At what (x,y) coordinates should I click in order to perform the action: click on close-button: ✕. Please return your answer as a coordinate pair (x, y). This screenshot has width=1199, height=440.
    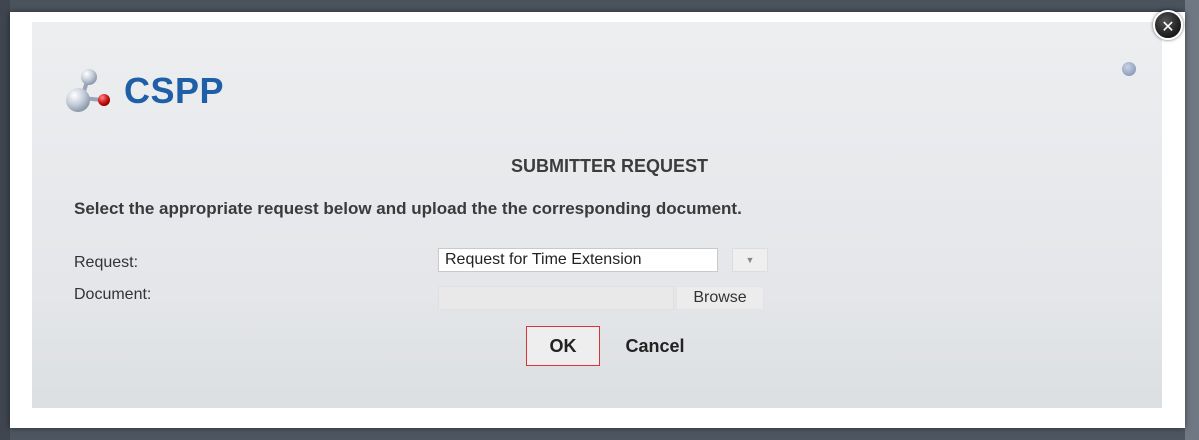
    Looking at the image, I should click on (1168, 25).